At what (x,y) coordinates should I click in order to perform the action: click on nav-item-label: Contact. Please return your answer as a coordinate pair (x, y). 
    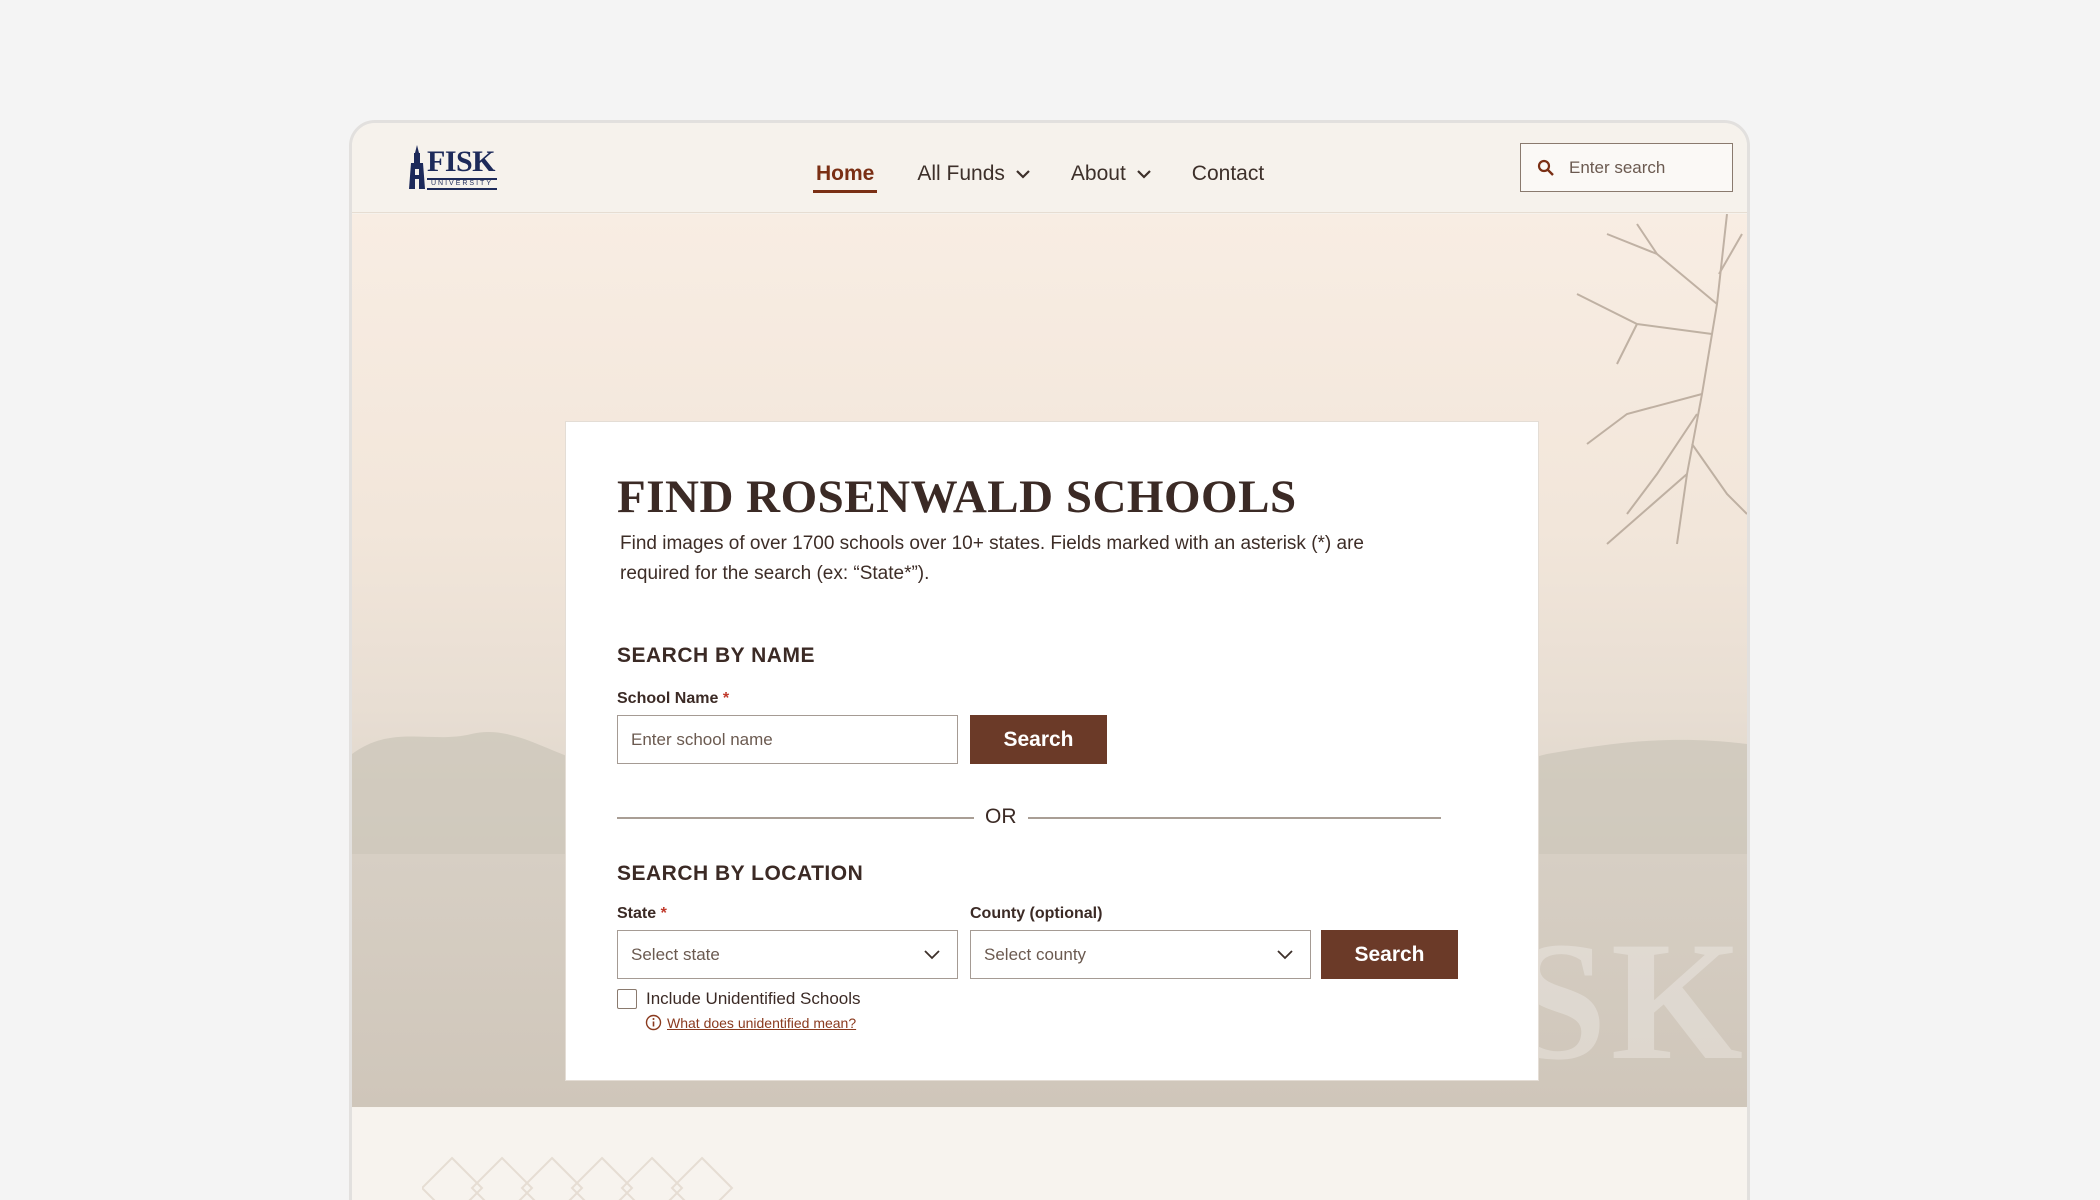
    Looking at the image, I should click on (1228, 173).